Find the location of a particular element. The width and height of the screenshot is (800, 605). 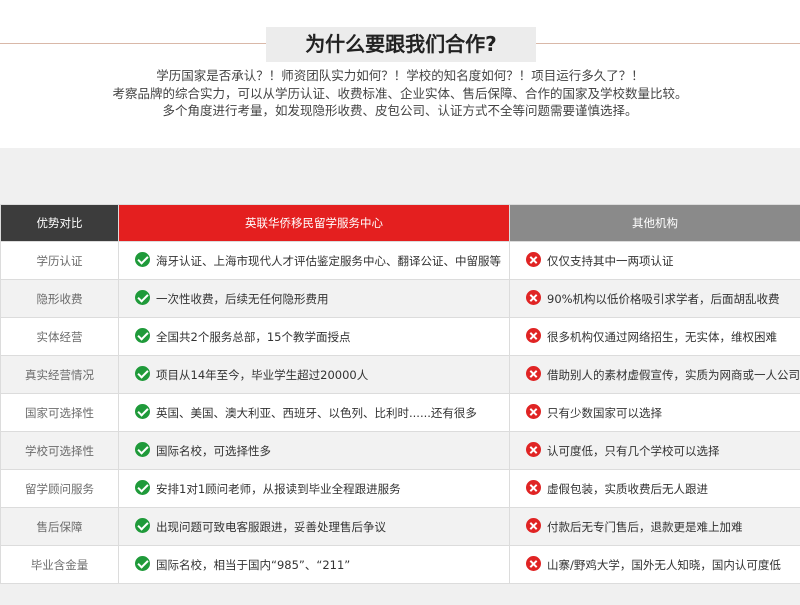

row-label: 留学顾问服务 is located at coordinates (59, 488).